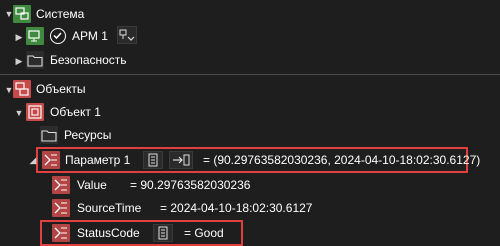 The image size is (500, 246). I want to click on expand-chevron-param1: ◢, so click(33, 160).